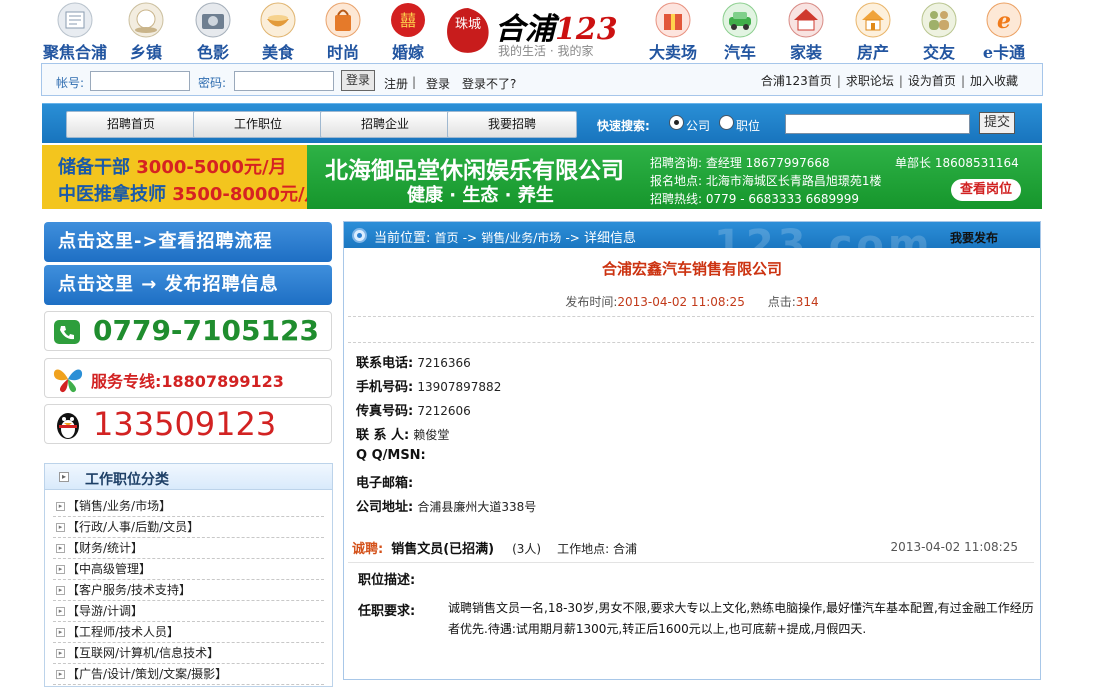 The image size is (1093, 687). What do you see at coordinates (939, 32) in the screenshot?
I see `nav-item-friends: 交友` at bounding box center [939, 32].